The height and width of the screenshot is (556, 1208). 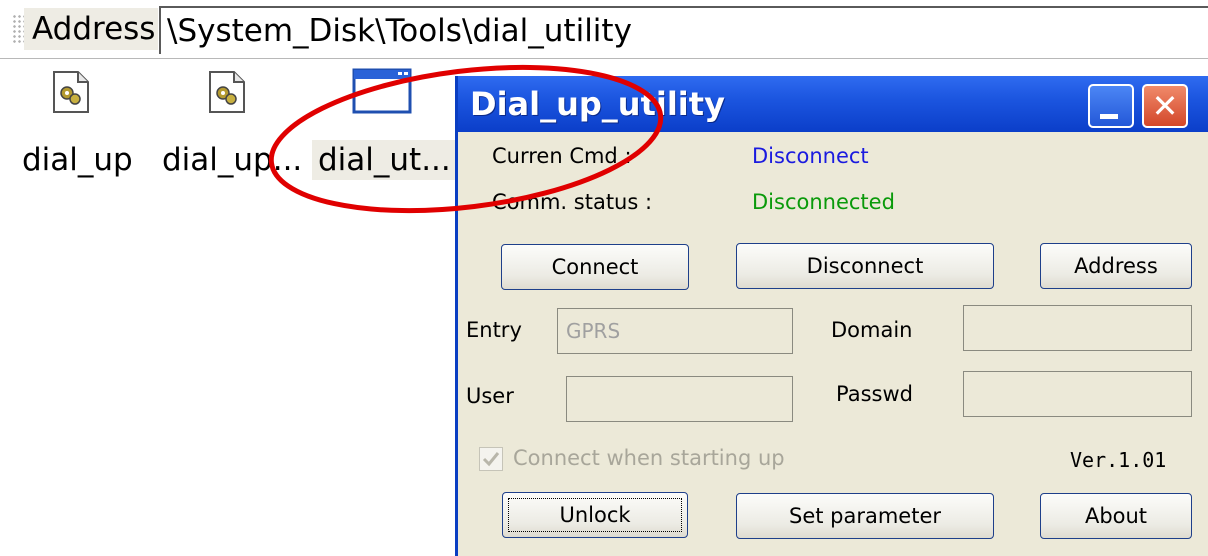 I want to click on current-cmd-value: Disconnect, so click(x=810, y=156).